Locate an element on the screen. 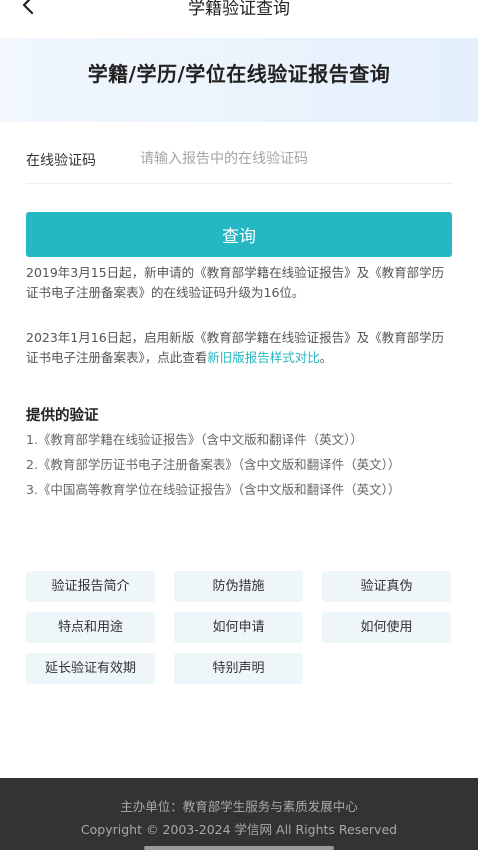  list-item: 1.《教育部学籍在线验证报告》（含中文版和翻译件（英文）） is located at coordinates (194, 439).